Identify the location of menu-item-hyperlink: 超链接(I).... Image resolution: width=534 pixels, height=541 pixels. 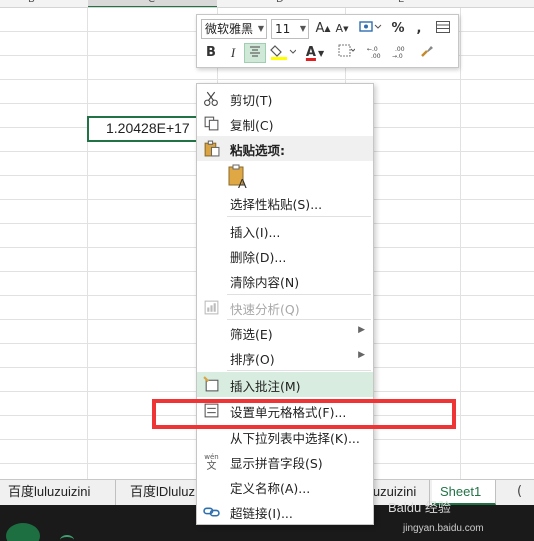
(285, 511).